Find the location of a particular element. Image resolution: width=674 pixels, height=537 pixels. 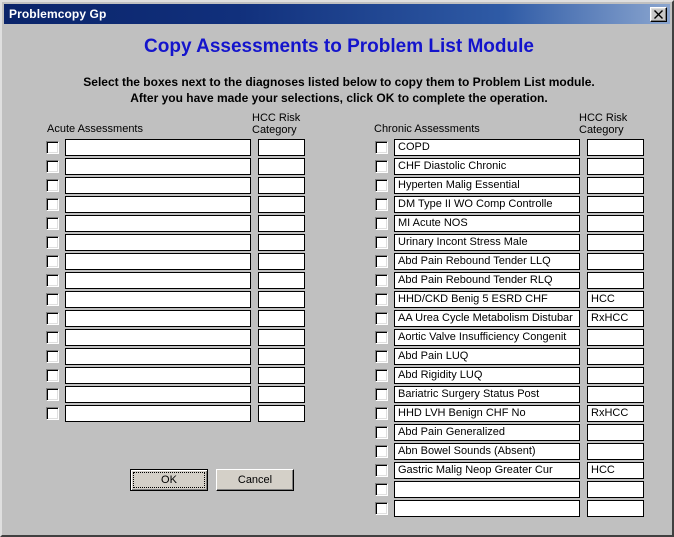

chronic-name-field: Hyperten Malig Essential is located at coordinates (487, 185).